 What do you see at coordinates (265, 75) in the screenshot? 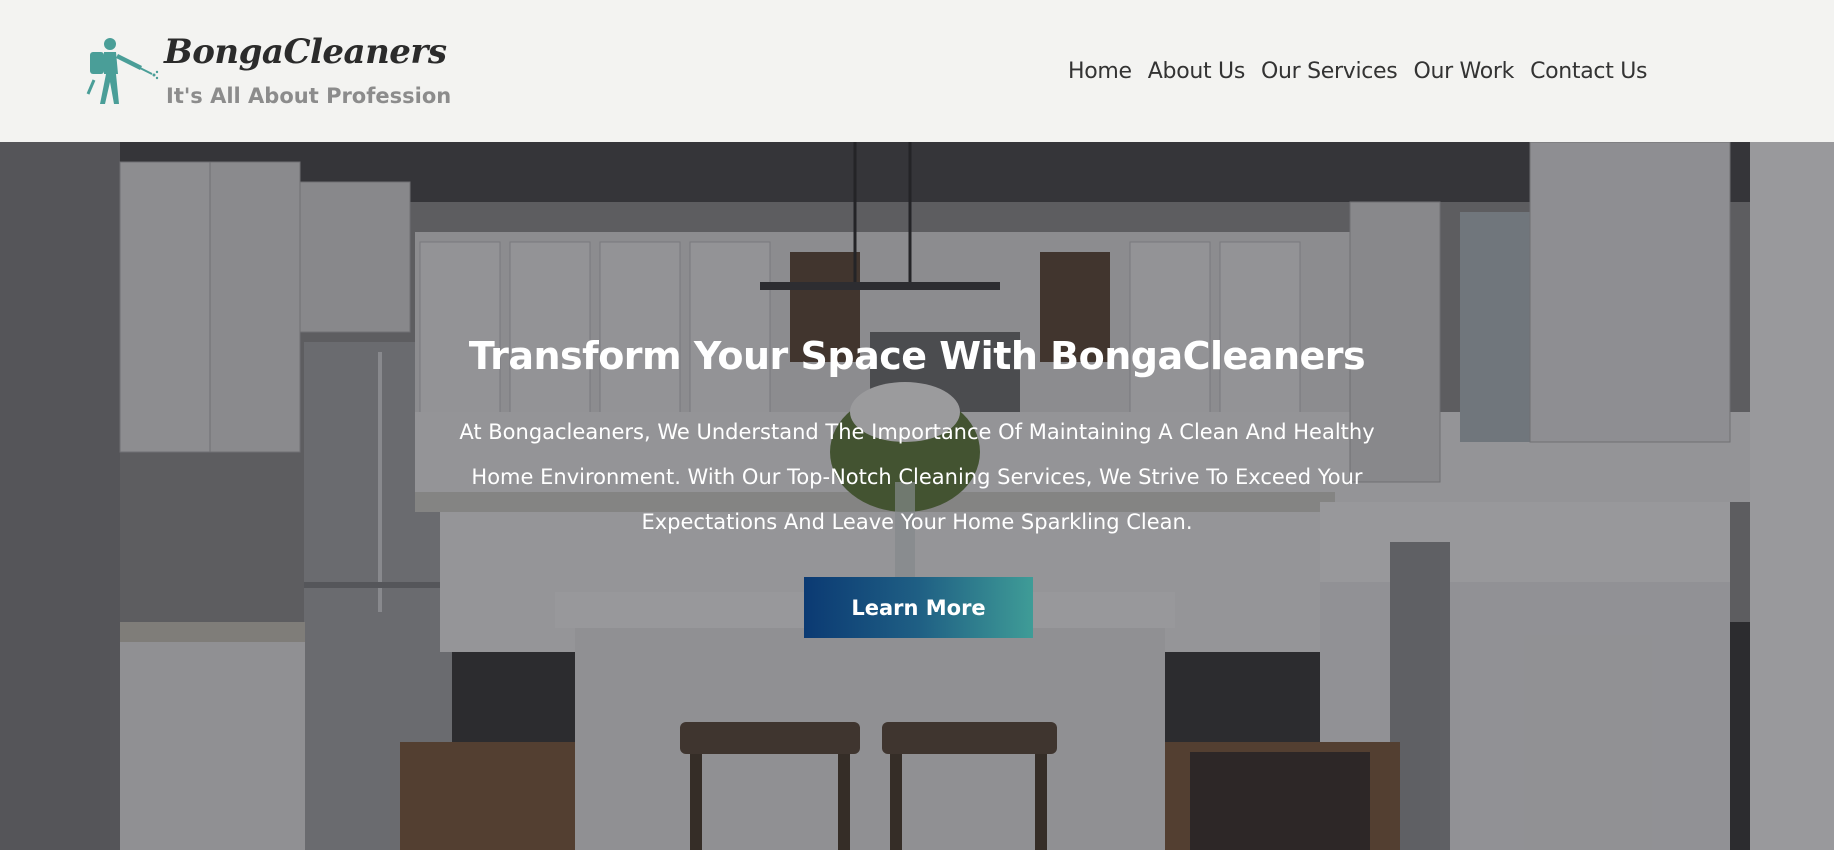
I see `logo: BongaCleaners It's All About Profession` at bounding box center [265, 75].